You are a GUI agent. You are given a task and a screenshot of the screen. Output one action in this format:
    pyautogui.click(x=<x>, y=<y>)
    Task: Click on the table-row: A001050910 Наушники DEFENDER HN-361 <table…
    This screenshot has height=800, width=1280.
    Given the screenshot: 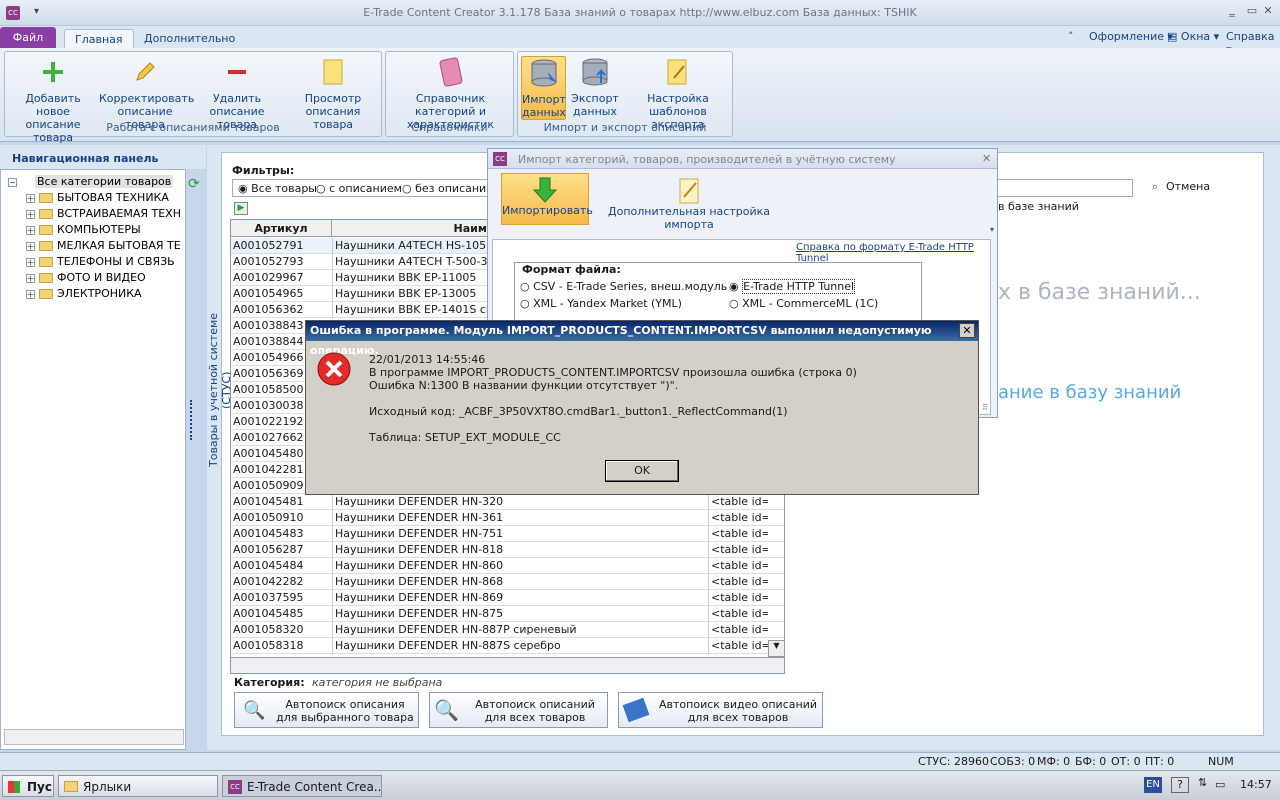 What is the action you would take?
    pyautogui.click(x=507, y=518)
    